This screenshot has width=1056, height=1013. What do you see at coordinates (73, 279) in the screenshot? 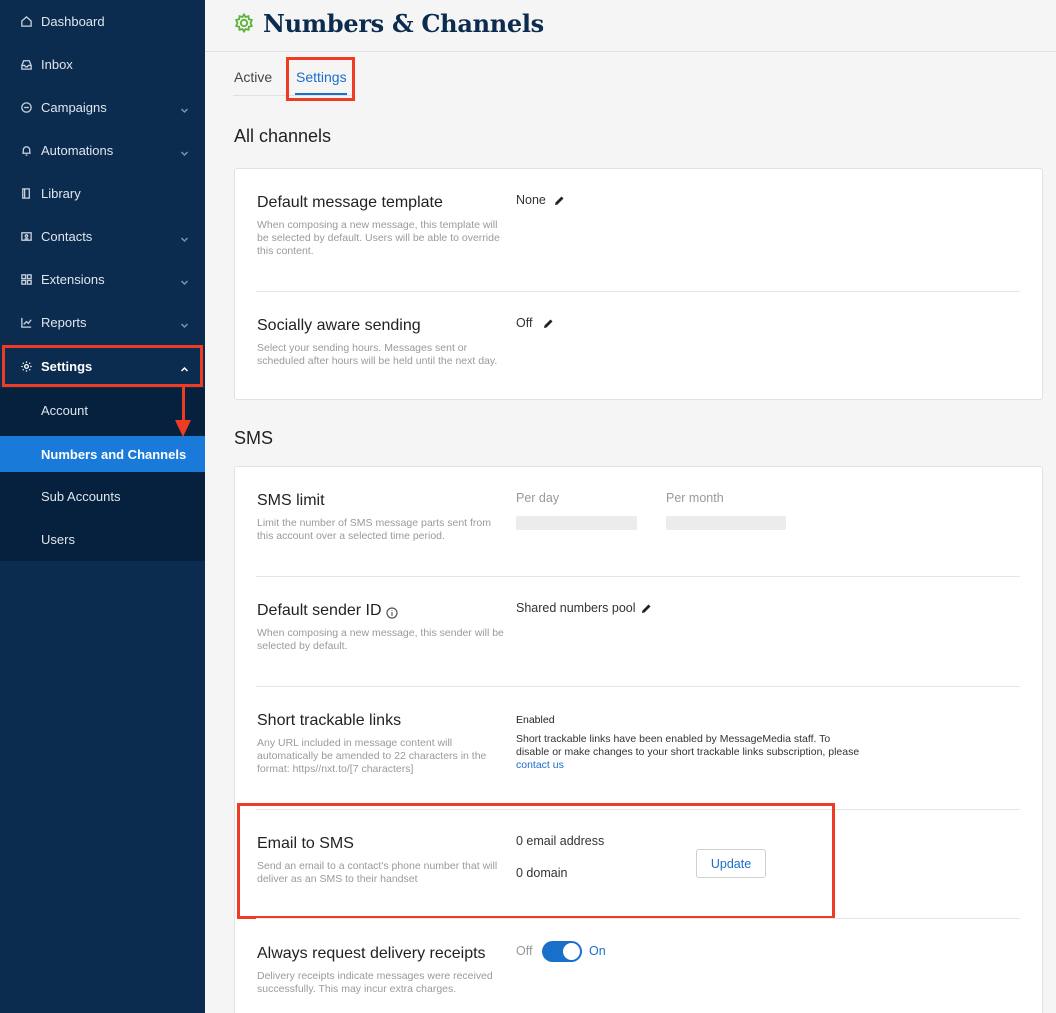
I see `sidebar-item-label: Extensions` at bounding box center [73, 279].